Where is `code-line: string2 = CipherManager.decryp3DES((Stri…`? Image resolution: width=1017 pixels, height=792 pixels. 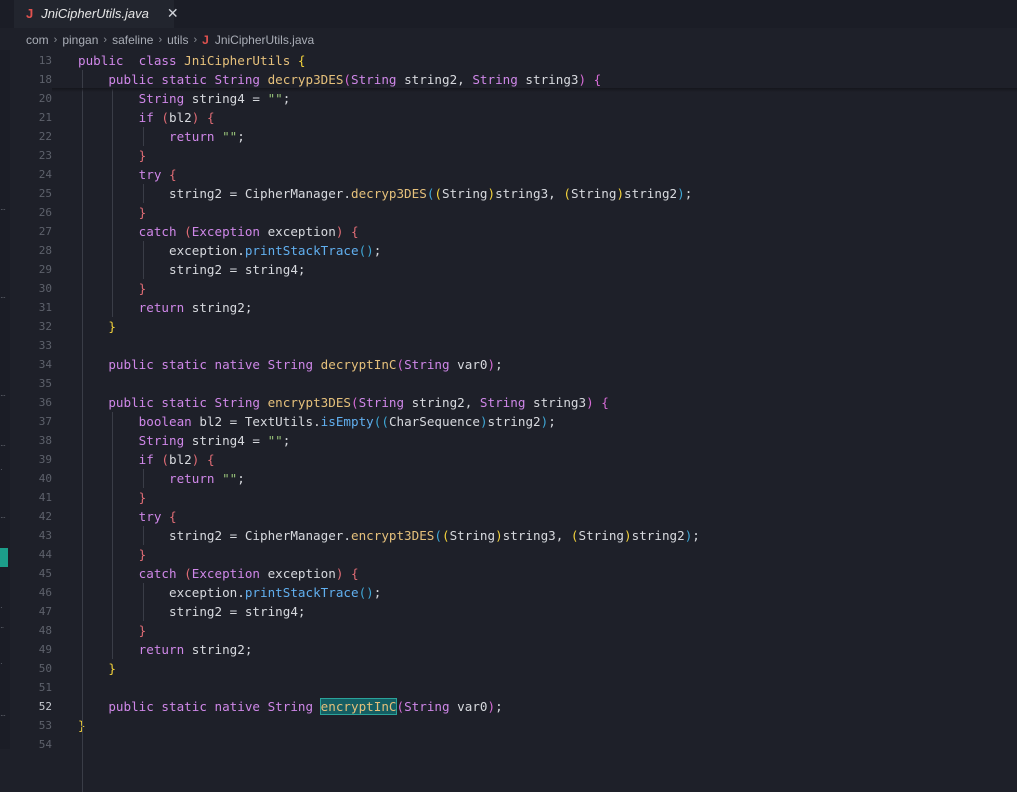
code-line: string2 = CipherManager.decryp3DES((Stri… is located at coordinates (385, 193).